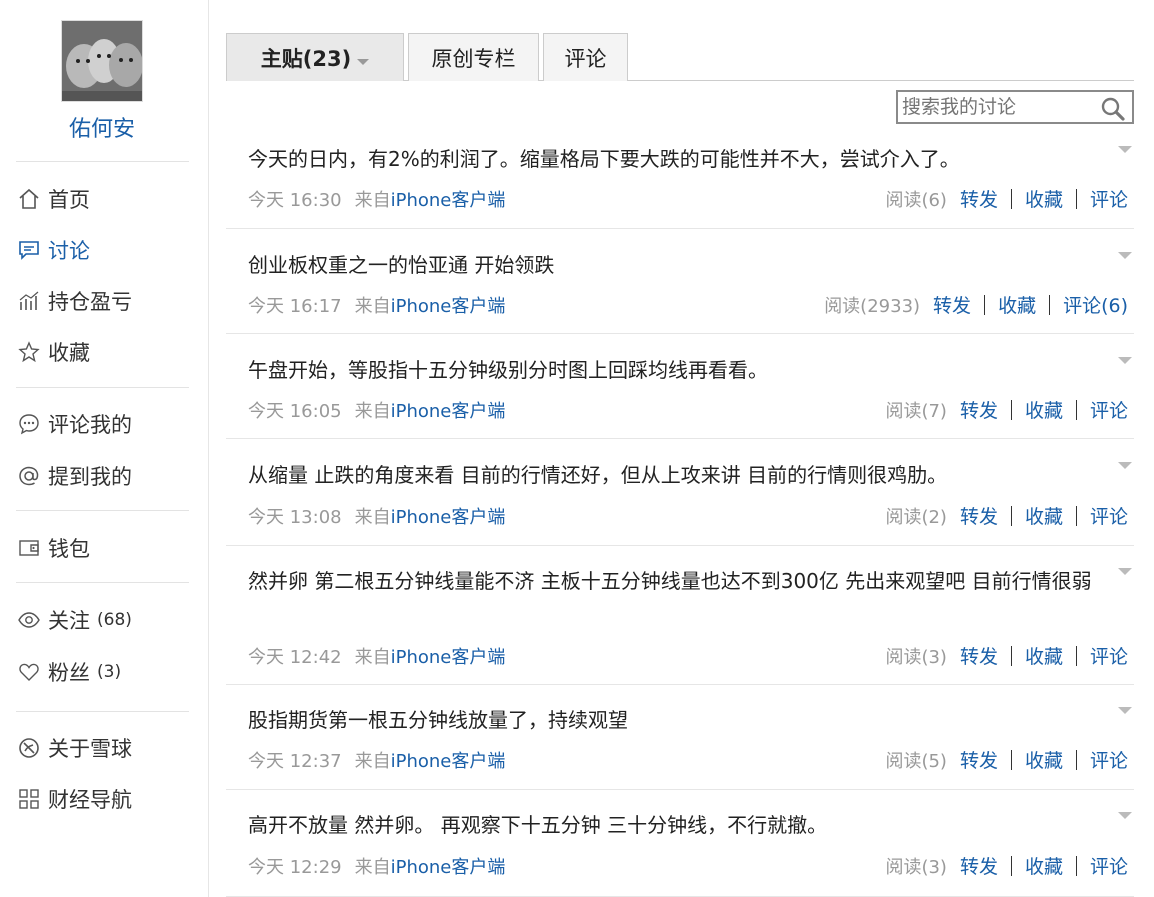 The width and height of the screenshot is (1154, 897). Describe the element at coordinates (678, 370) in the screenshot. I see `post-text: 午盘开始，等股指十五分钟级别分时图上回踩均线再看看。` at that location.